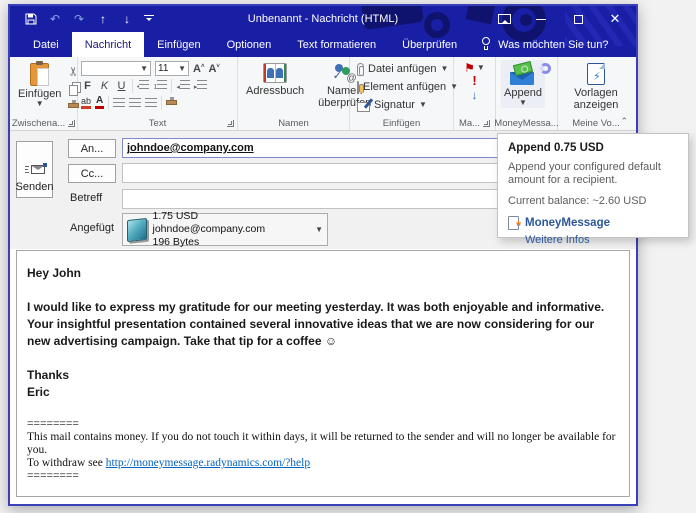 This screenshot has height=513, width=696. I want to click on append-button: Append ▼, so click(523, 84).